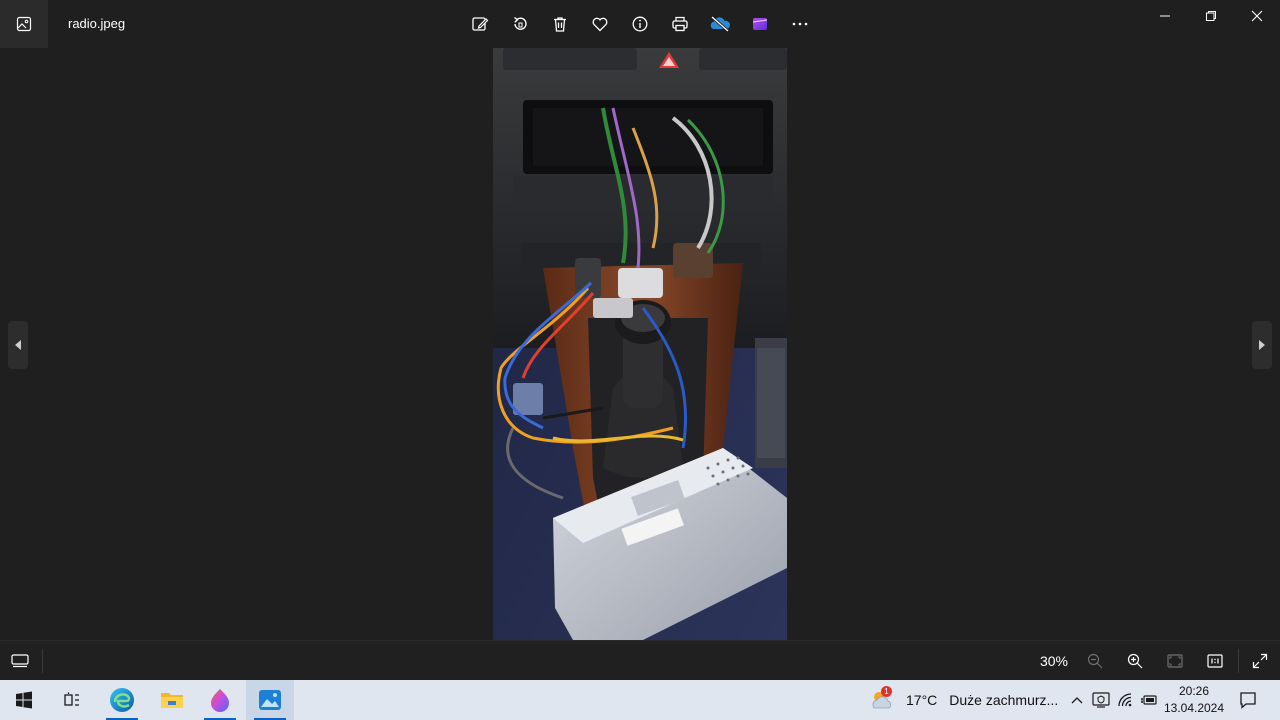 The height and width of the screenshot is (720, 1280). I want to click on next-image-button, so click(1262, 345).